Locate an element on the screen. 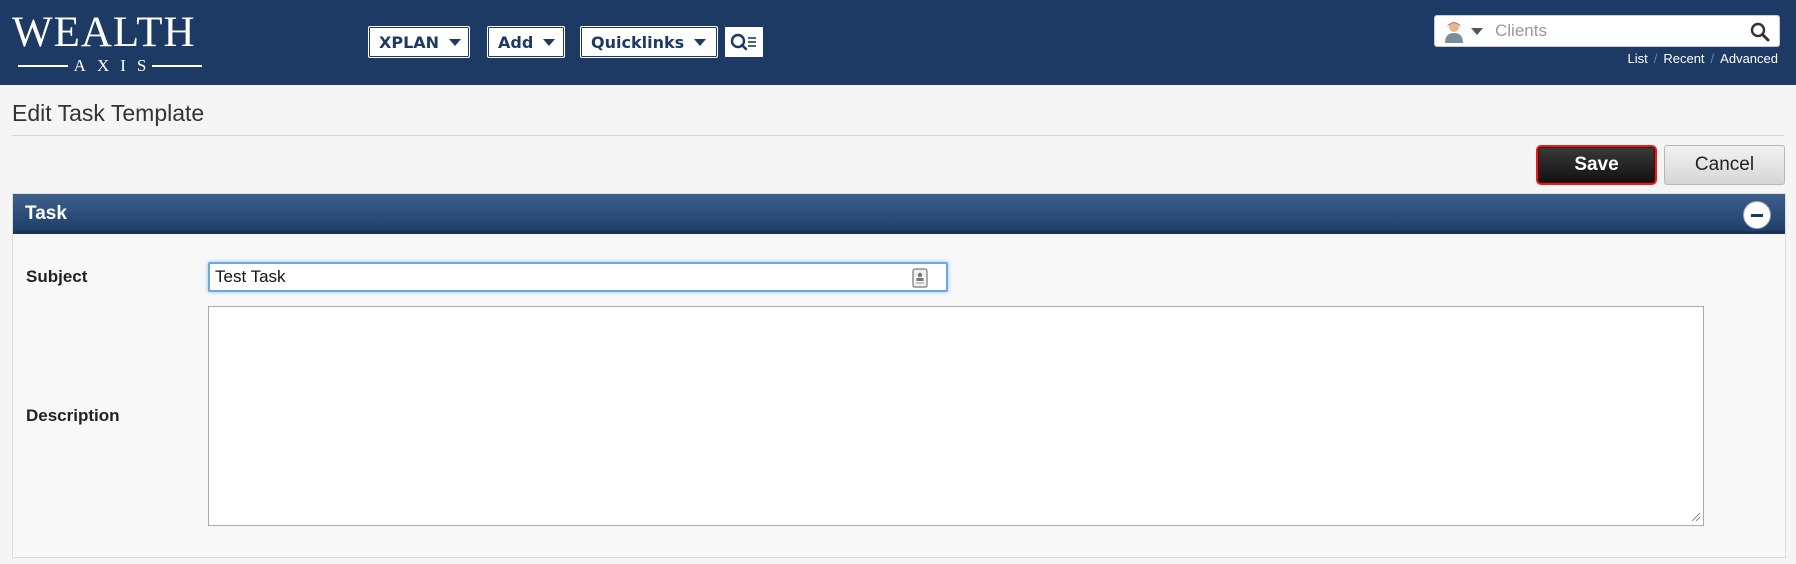 This screenshot has height=564, width=1796. logo-wordmark: WEALTH is located at coordinates (104, 32).